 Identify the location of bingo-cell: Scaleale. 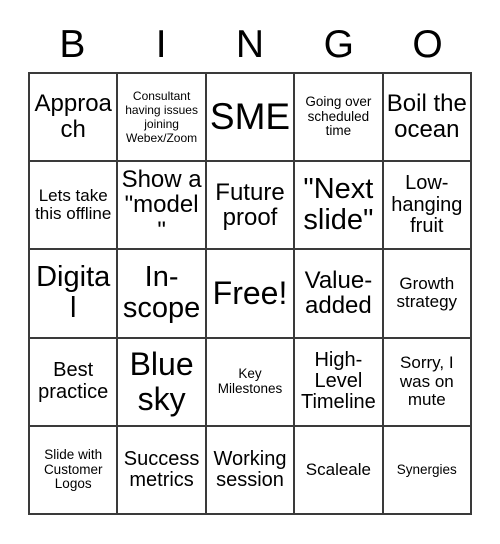
(339, 470).